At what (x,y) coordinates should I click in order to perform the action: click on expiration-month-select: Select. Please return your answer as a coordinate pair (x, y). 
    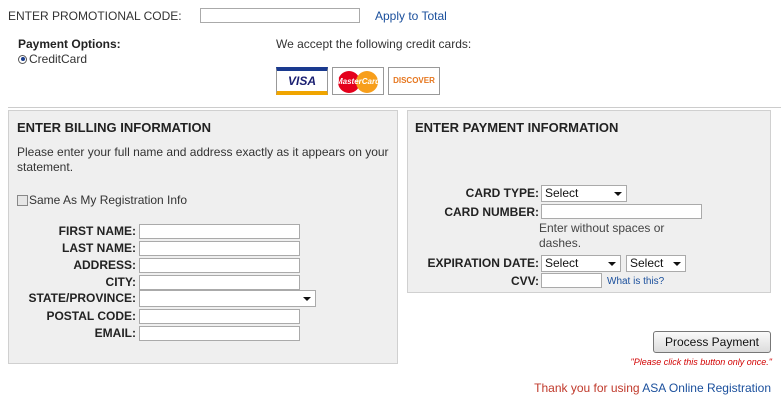
    Looking at the image, I should click on (581, 263).